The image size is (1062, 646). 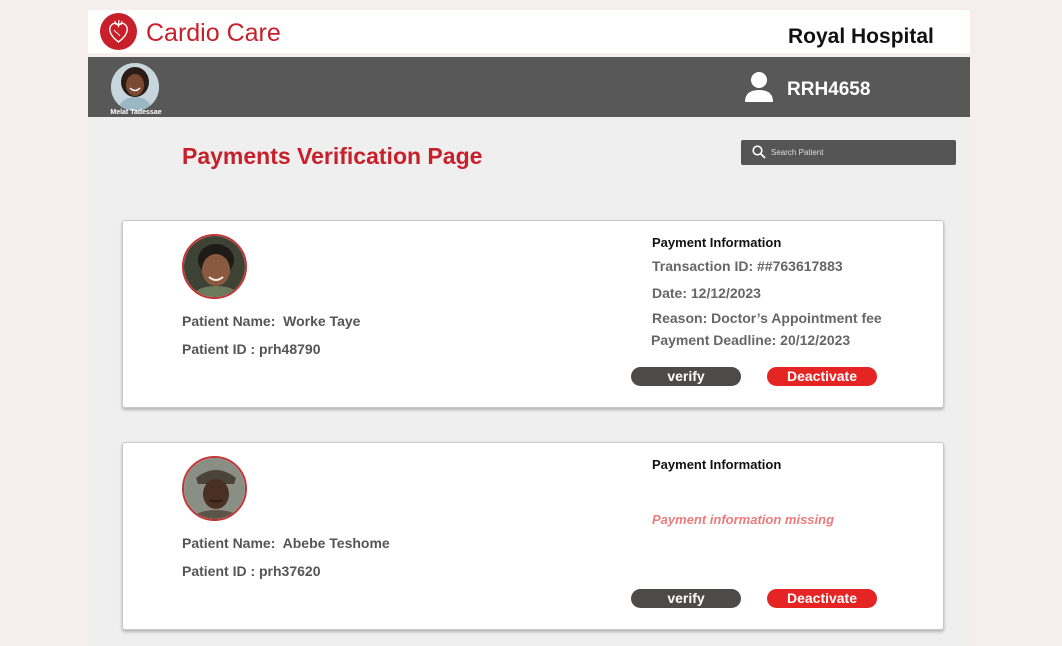 I want to click on avatar-name: Melat Tadessae, so click(x=136, y=112).